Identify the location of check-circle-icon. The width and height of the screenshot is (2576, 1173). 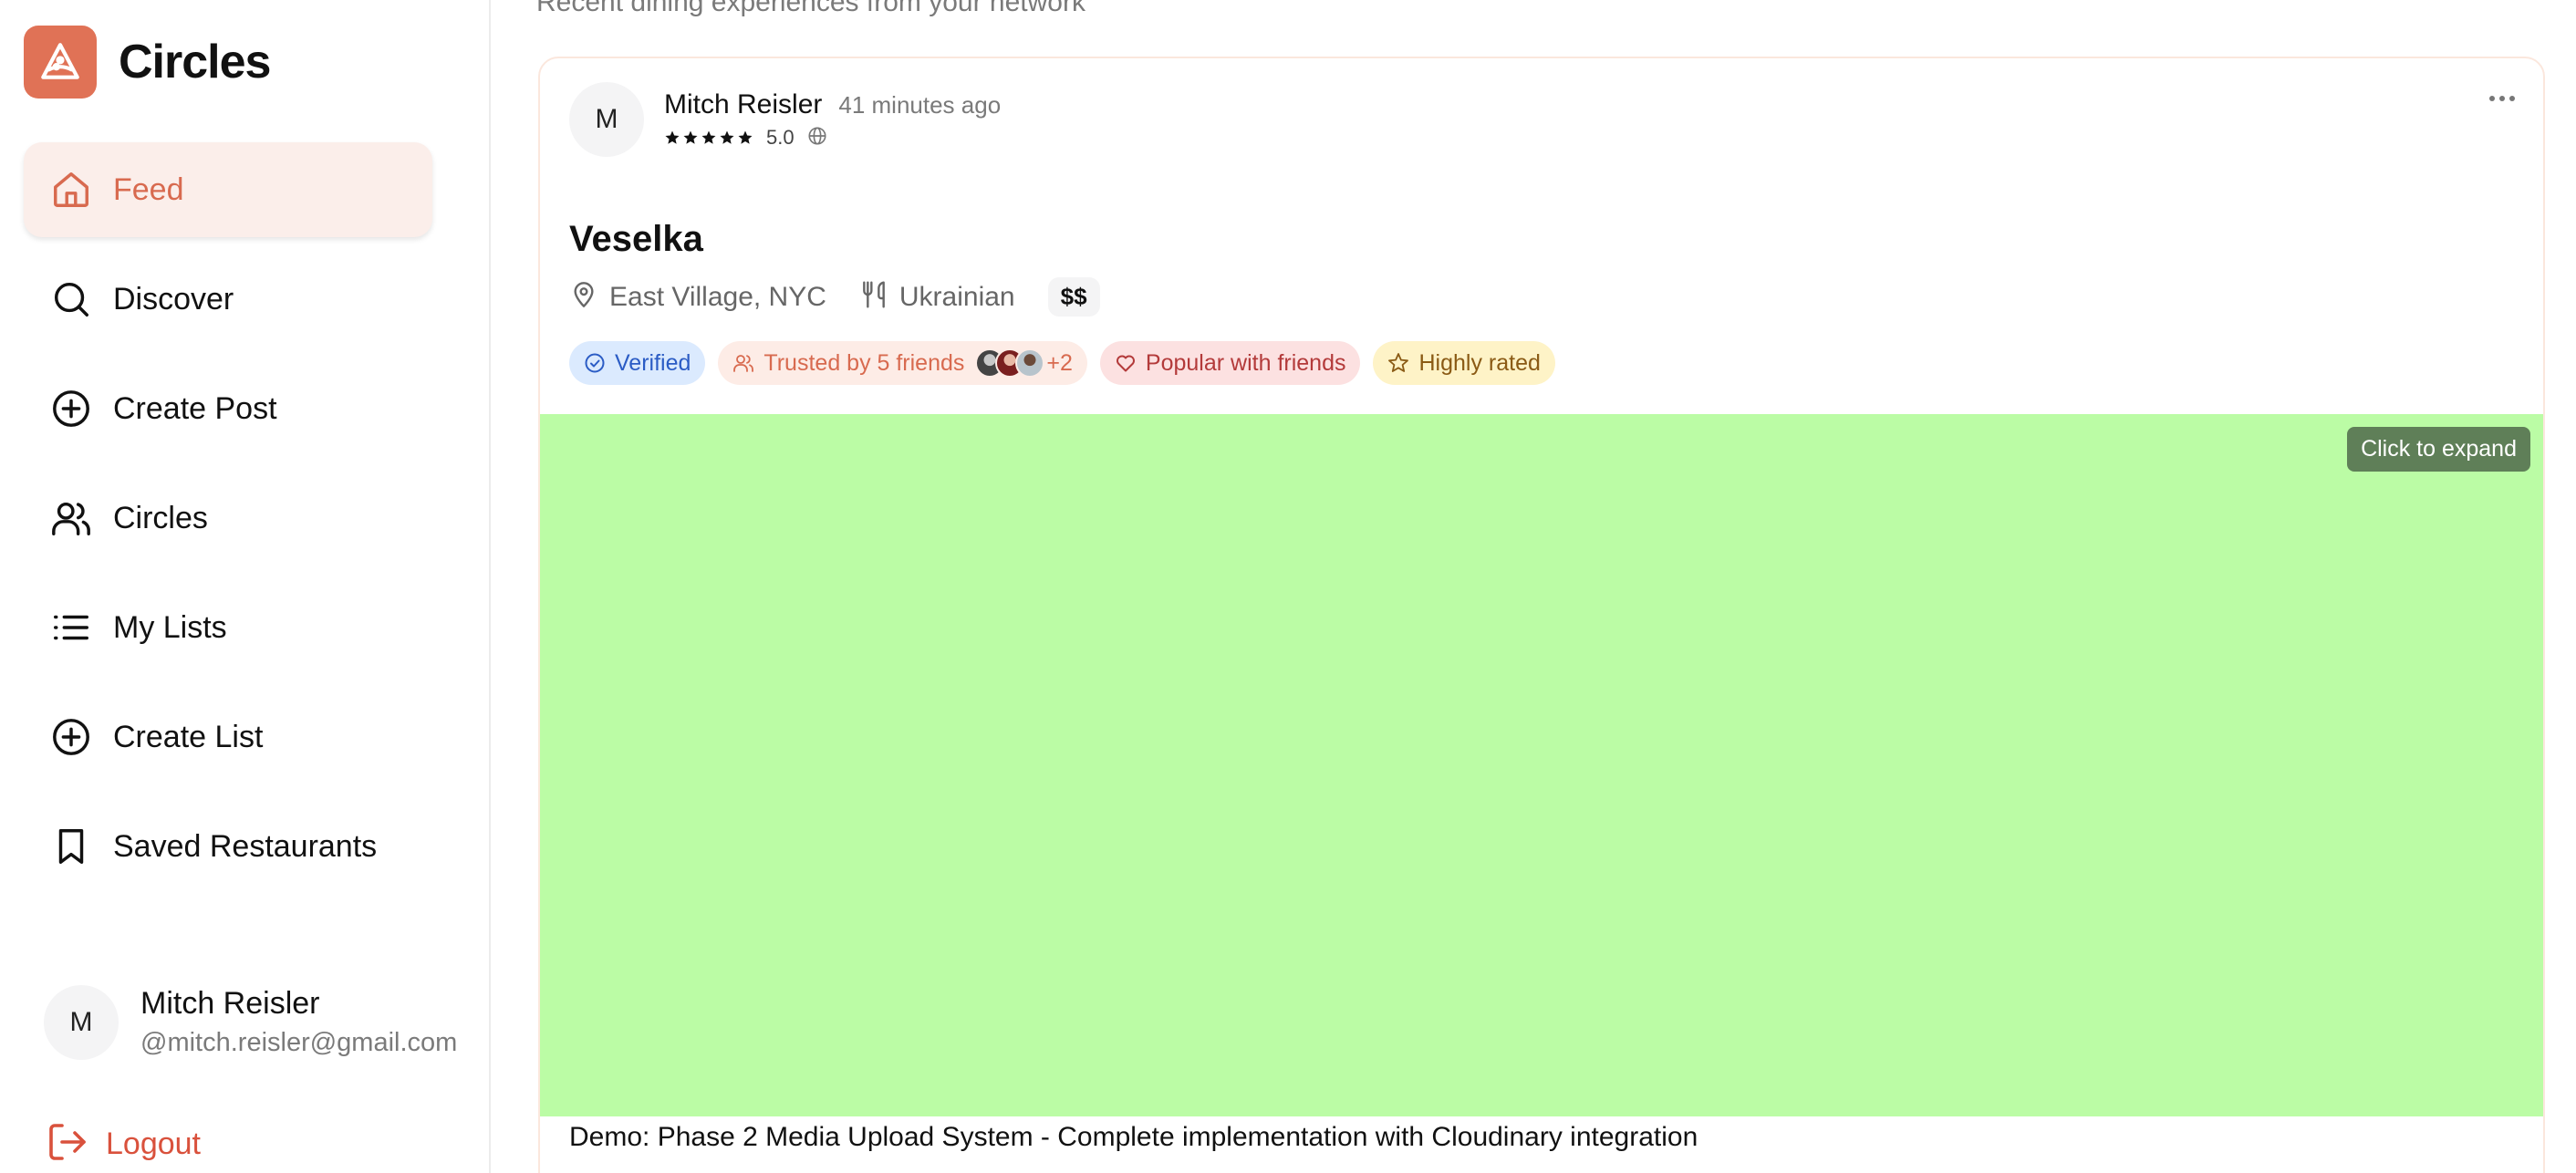
(595, 363).